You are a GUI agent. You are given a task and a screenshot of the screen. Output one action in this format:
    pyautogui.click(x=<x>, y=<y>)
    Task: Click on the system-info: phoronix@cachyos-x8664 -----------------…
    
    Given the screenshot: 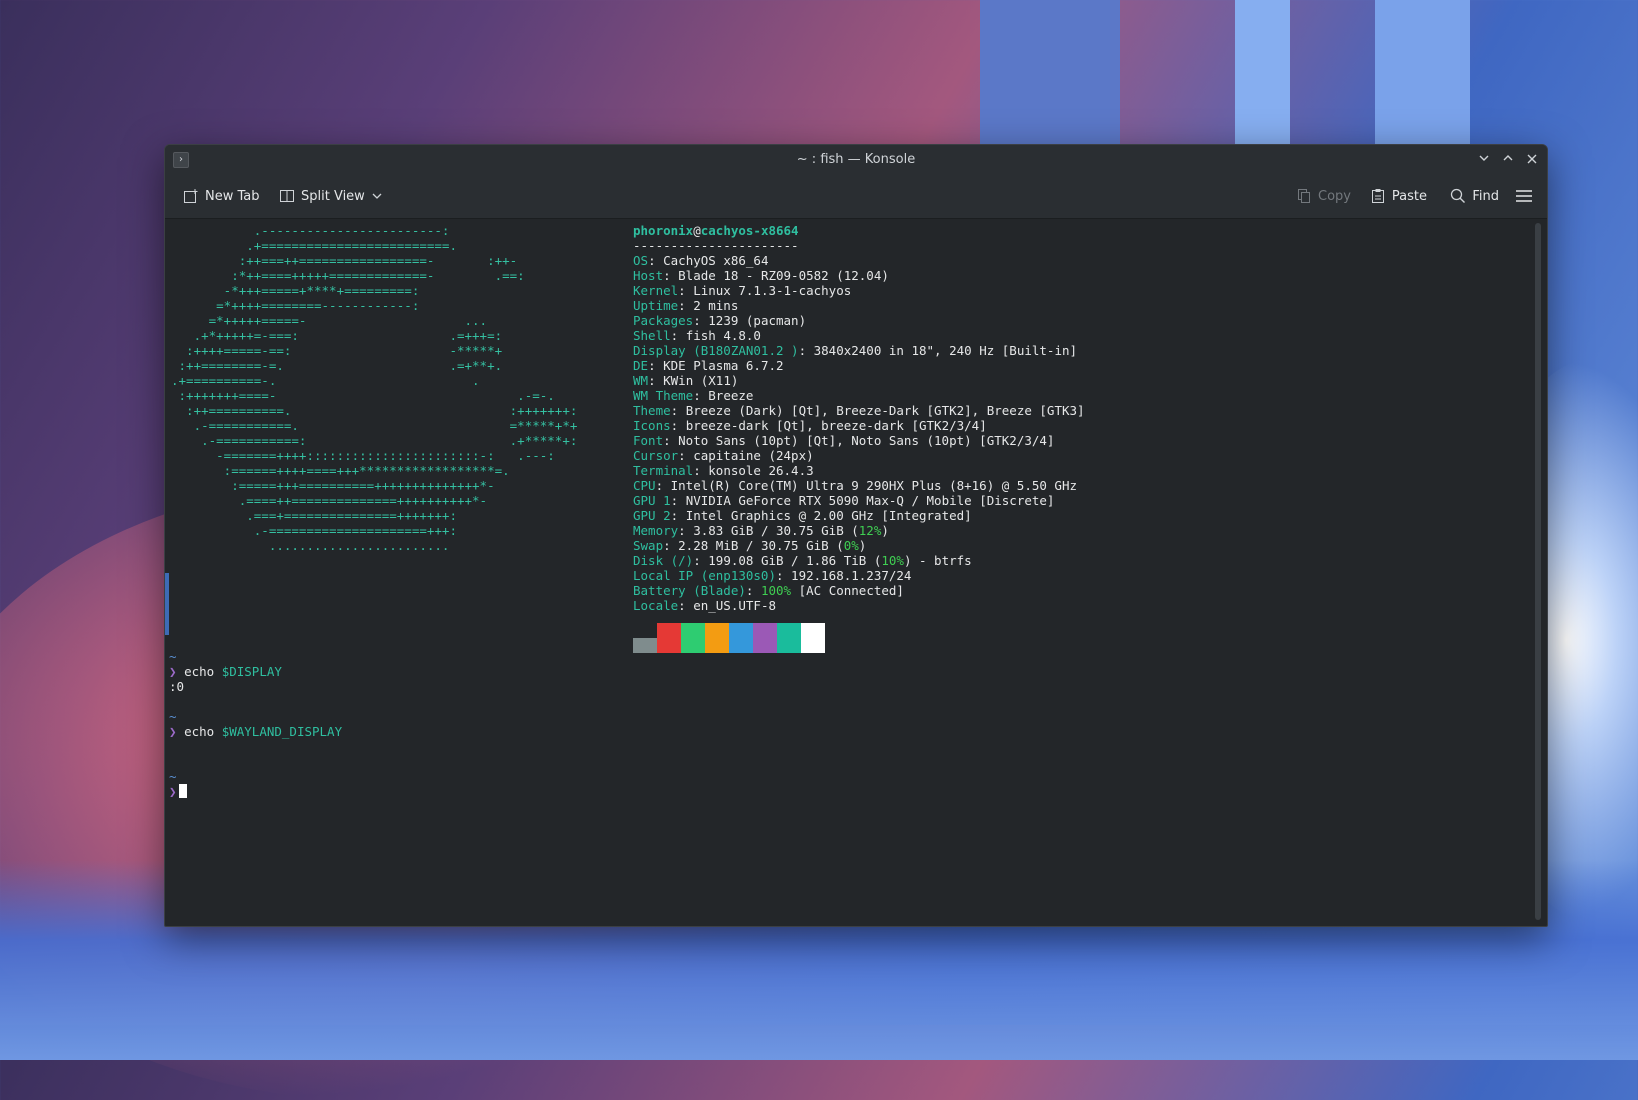 What is the action you would take?
    pyautogui.click(x=859, y=418)
    